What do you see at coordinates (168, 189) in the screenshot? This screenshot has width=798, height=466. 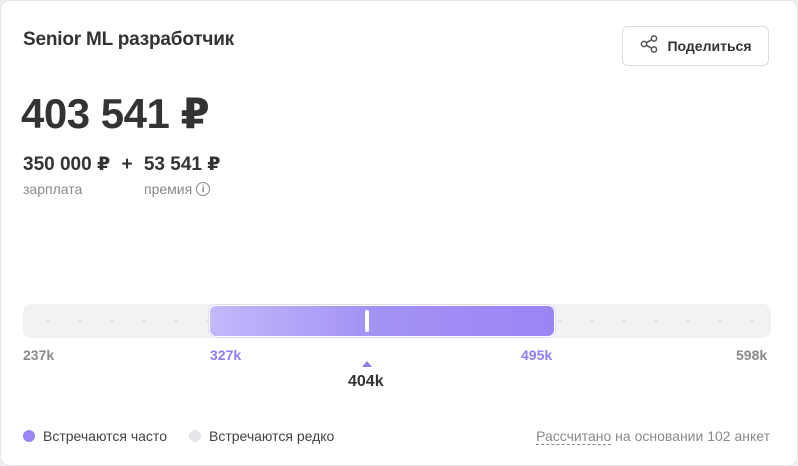 I see `bonus-caption: премия` at bounding box center [168, 189].